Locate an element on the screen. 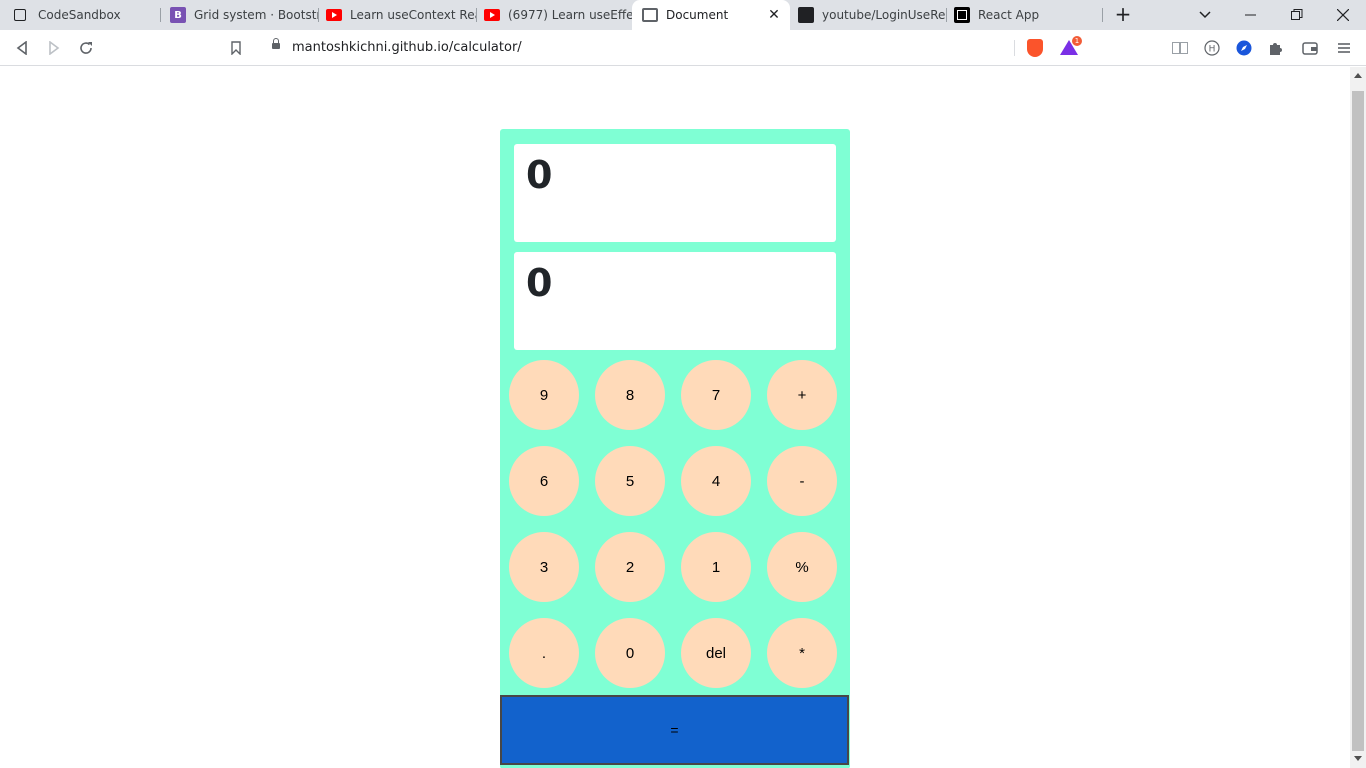 The image size is (1366, 768). menu-button is located at coordinates (1344, 48).